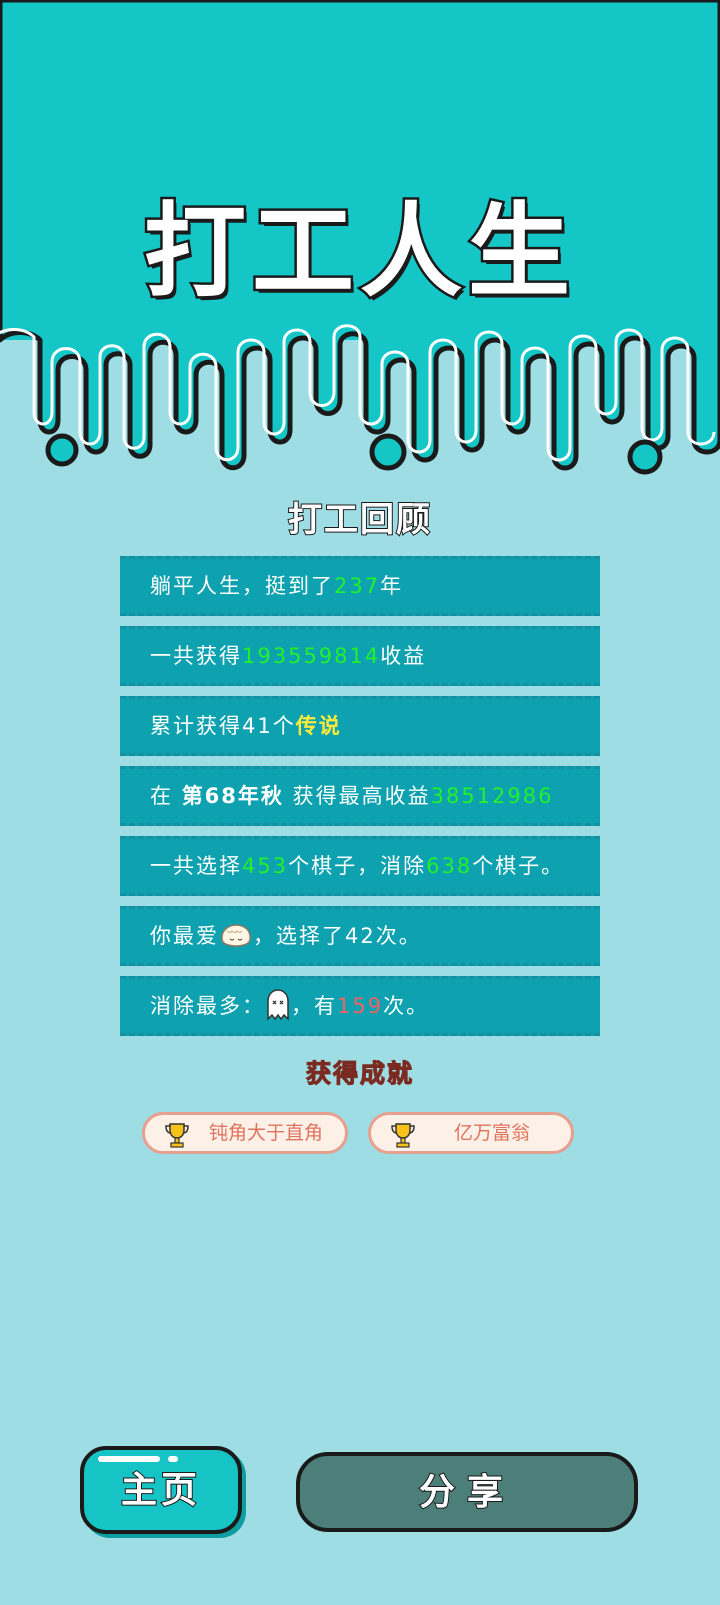 Image resolution: width=720 pixels, height=1605 pixels. I want to click on home-button: 主页, so click(161, 1490).